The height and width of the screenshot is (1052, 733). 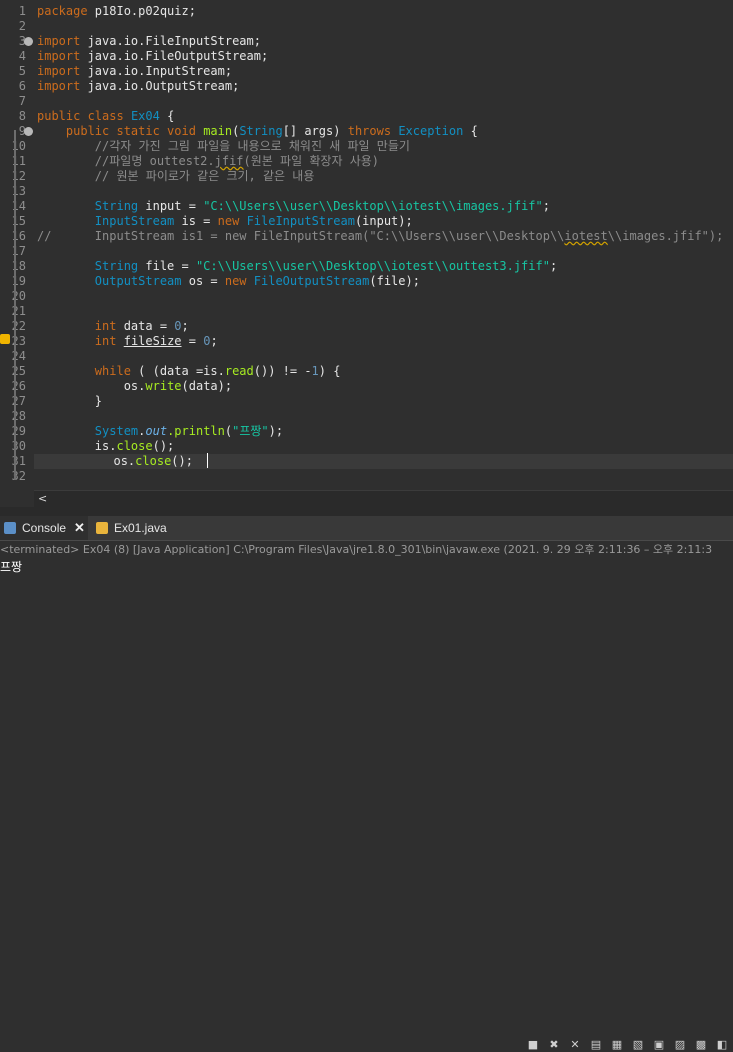 I want to click on code-line-current: os.close();, so click(x=383, y=461).